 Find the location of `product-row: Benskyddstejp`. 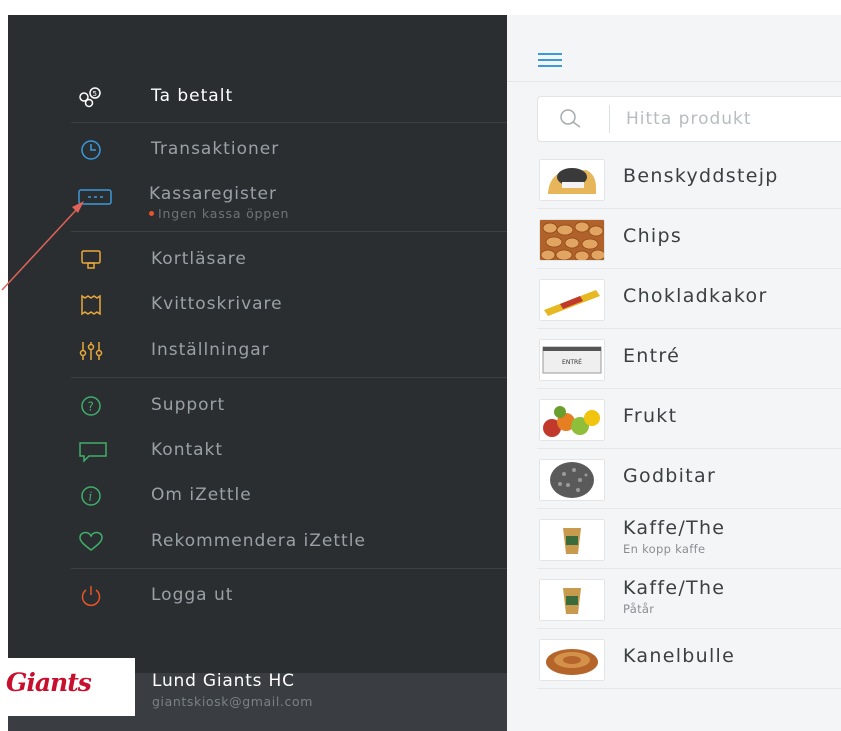

product-row: Benskyddstejp is located at coordinates (689, 179).